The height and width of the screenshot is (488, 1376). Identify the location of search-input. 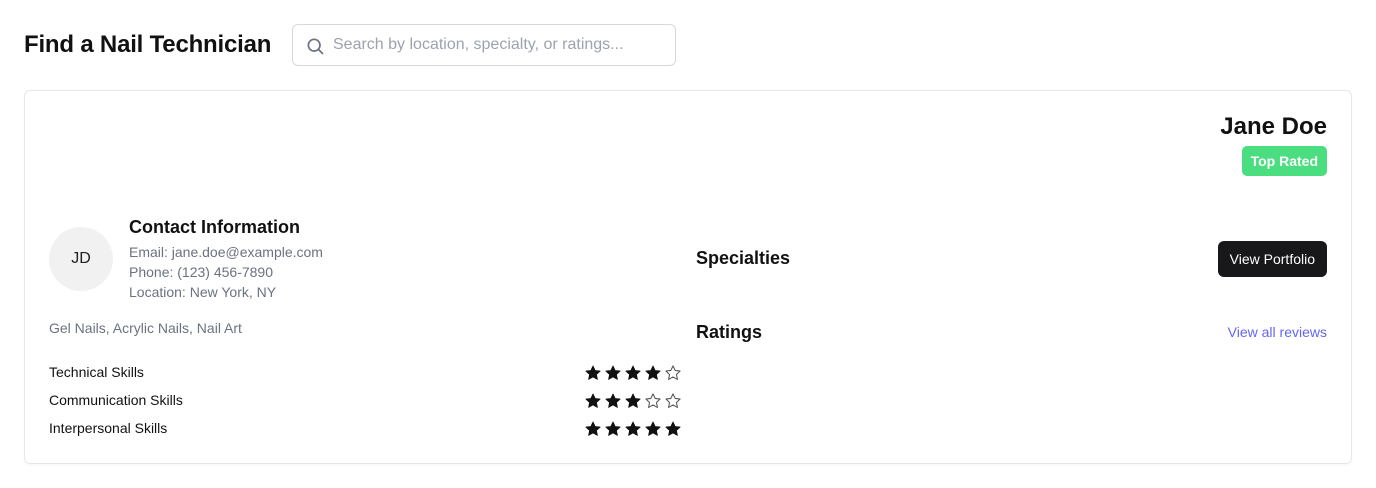
(498, 45).